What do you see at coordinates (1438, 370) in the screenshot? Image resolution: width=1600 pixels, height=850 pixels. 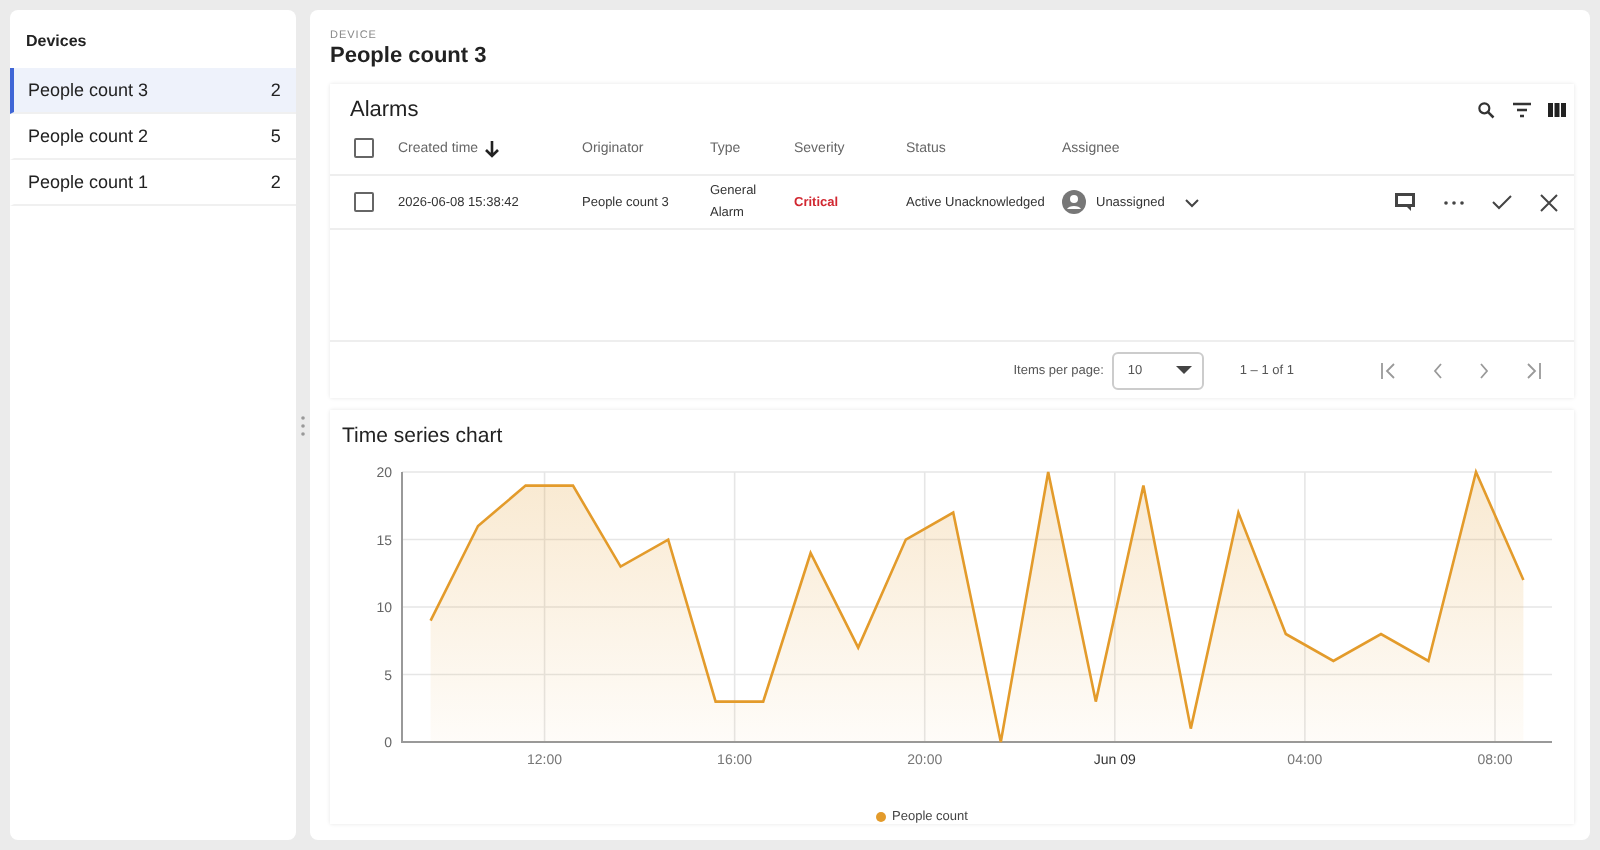 I see `previous-page-icon` at bounding box center [1438, 370].